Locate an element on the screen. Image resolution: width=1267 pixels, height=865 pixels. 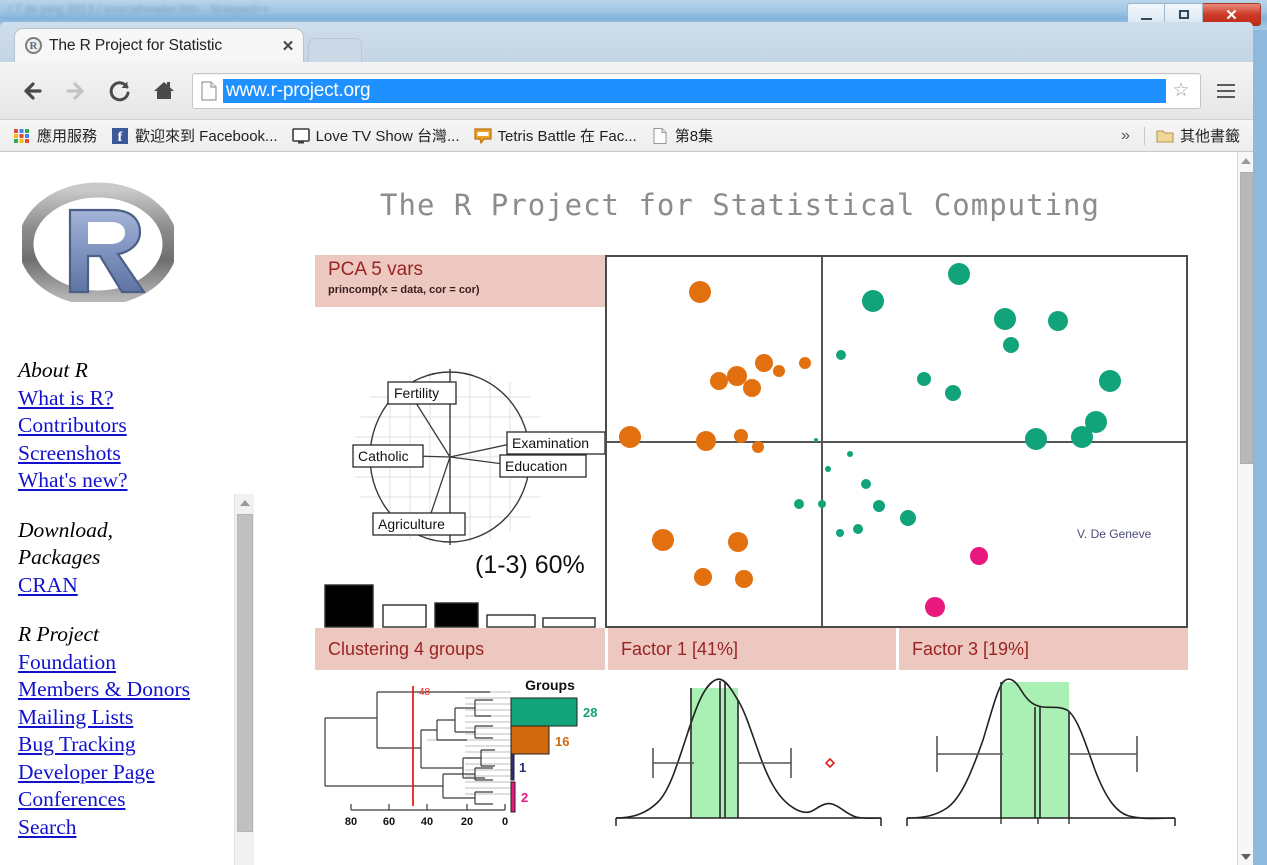
sidebar-heading-packages: Packages is located at coordinates (59, 557).